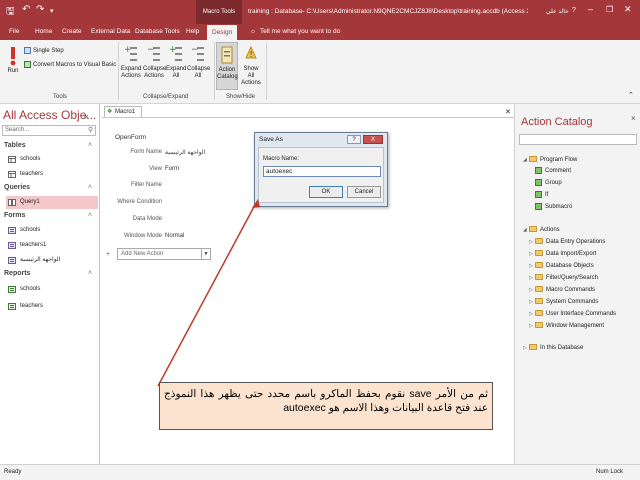 Image resolution: width=640 pixels, height=480 pixels. Describe the element at coordinates (26, 9) in the screenshot. I see `undo-icon: ↶` at that location.